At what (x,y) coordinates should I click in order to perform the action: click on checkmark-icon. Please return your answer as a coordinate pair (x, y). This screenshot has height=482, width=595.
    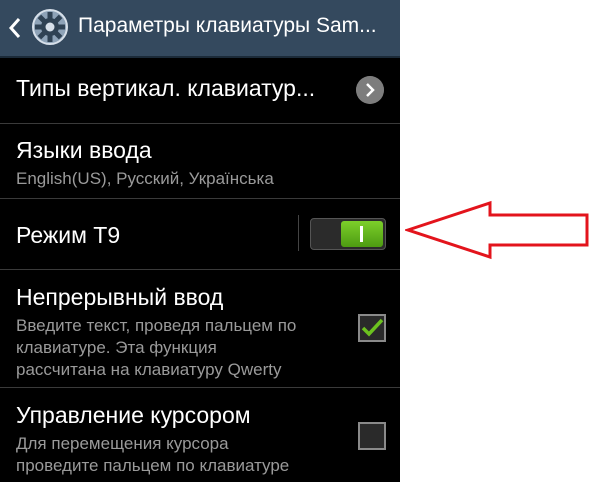
    Looking at the image, I should click on (372, 327).